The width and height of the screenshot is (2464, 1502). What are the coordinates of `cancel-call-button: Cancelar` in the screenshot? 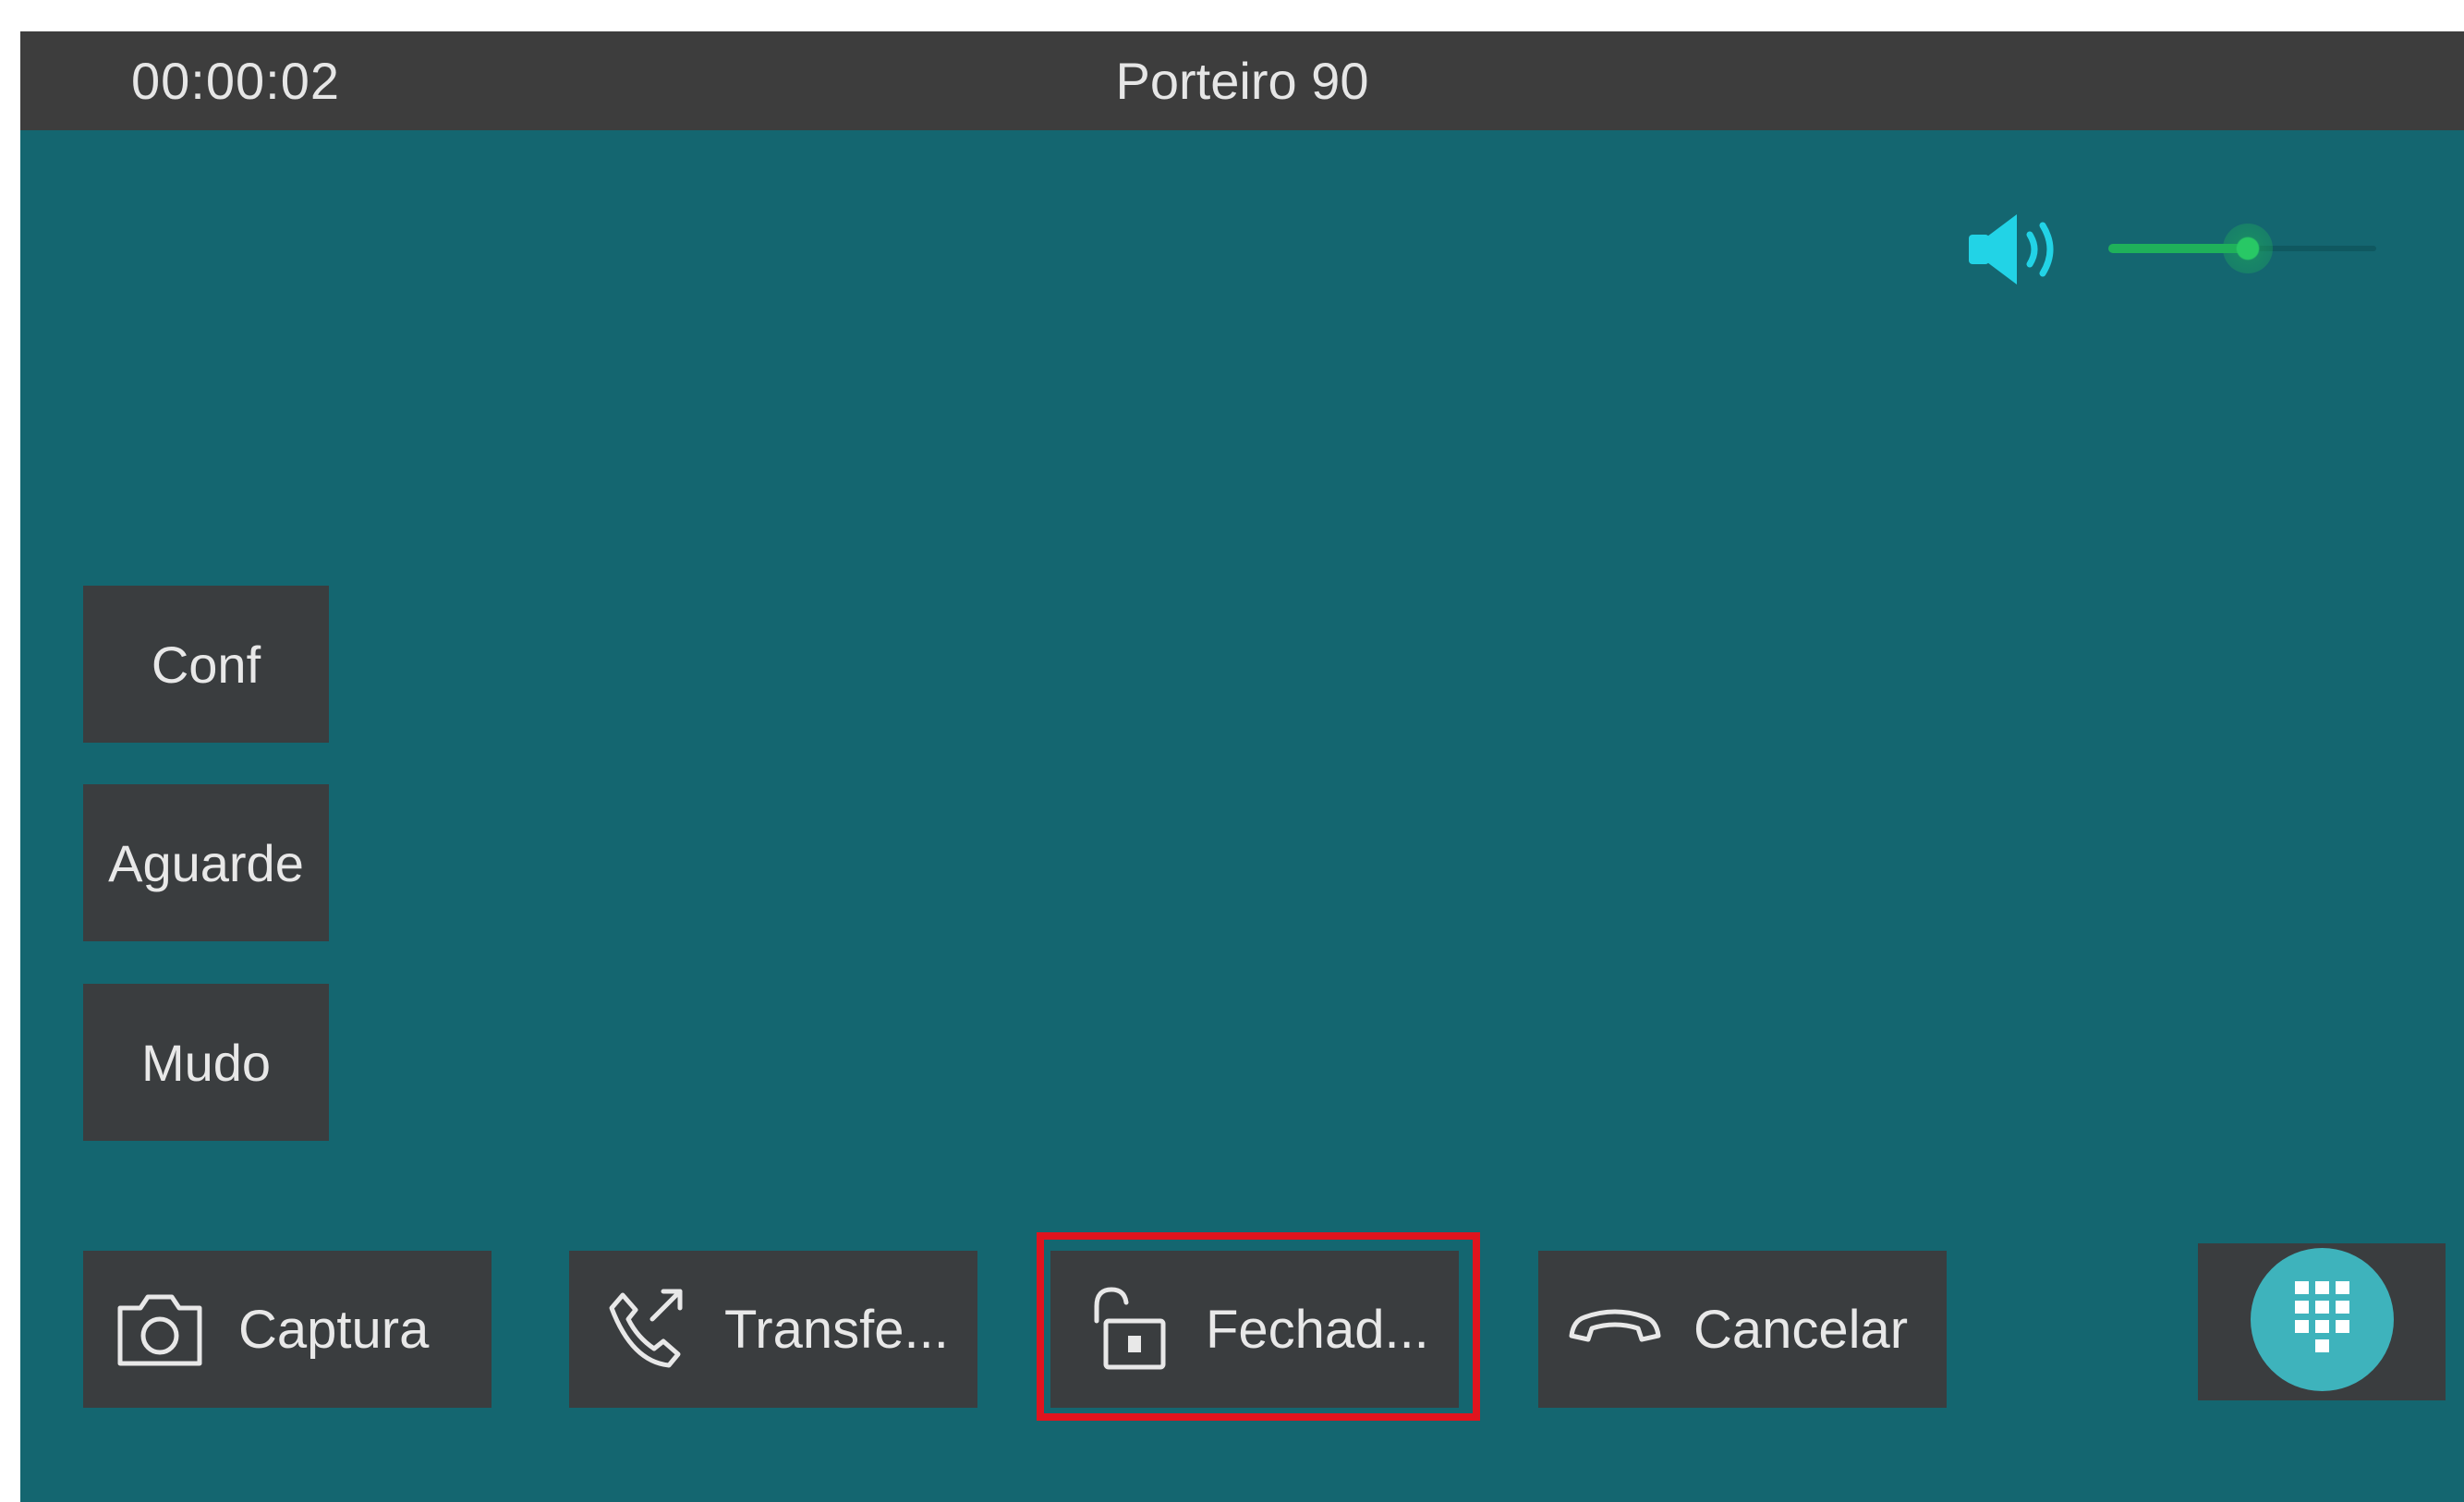 It's located at (1742, 1329).